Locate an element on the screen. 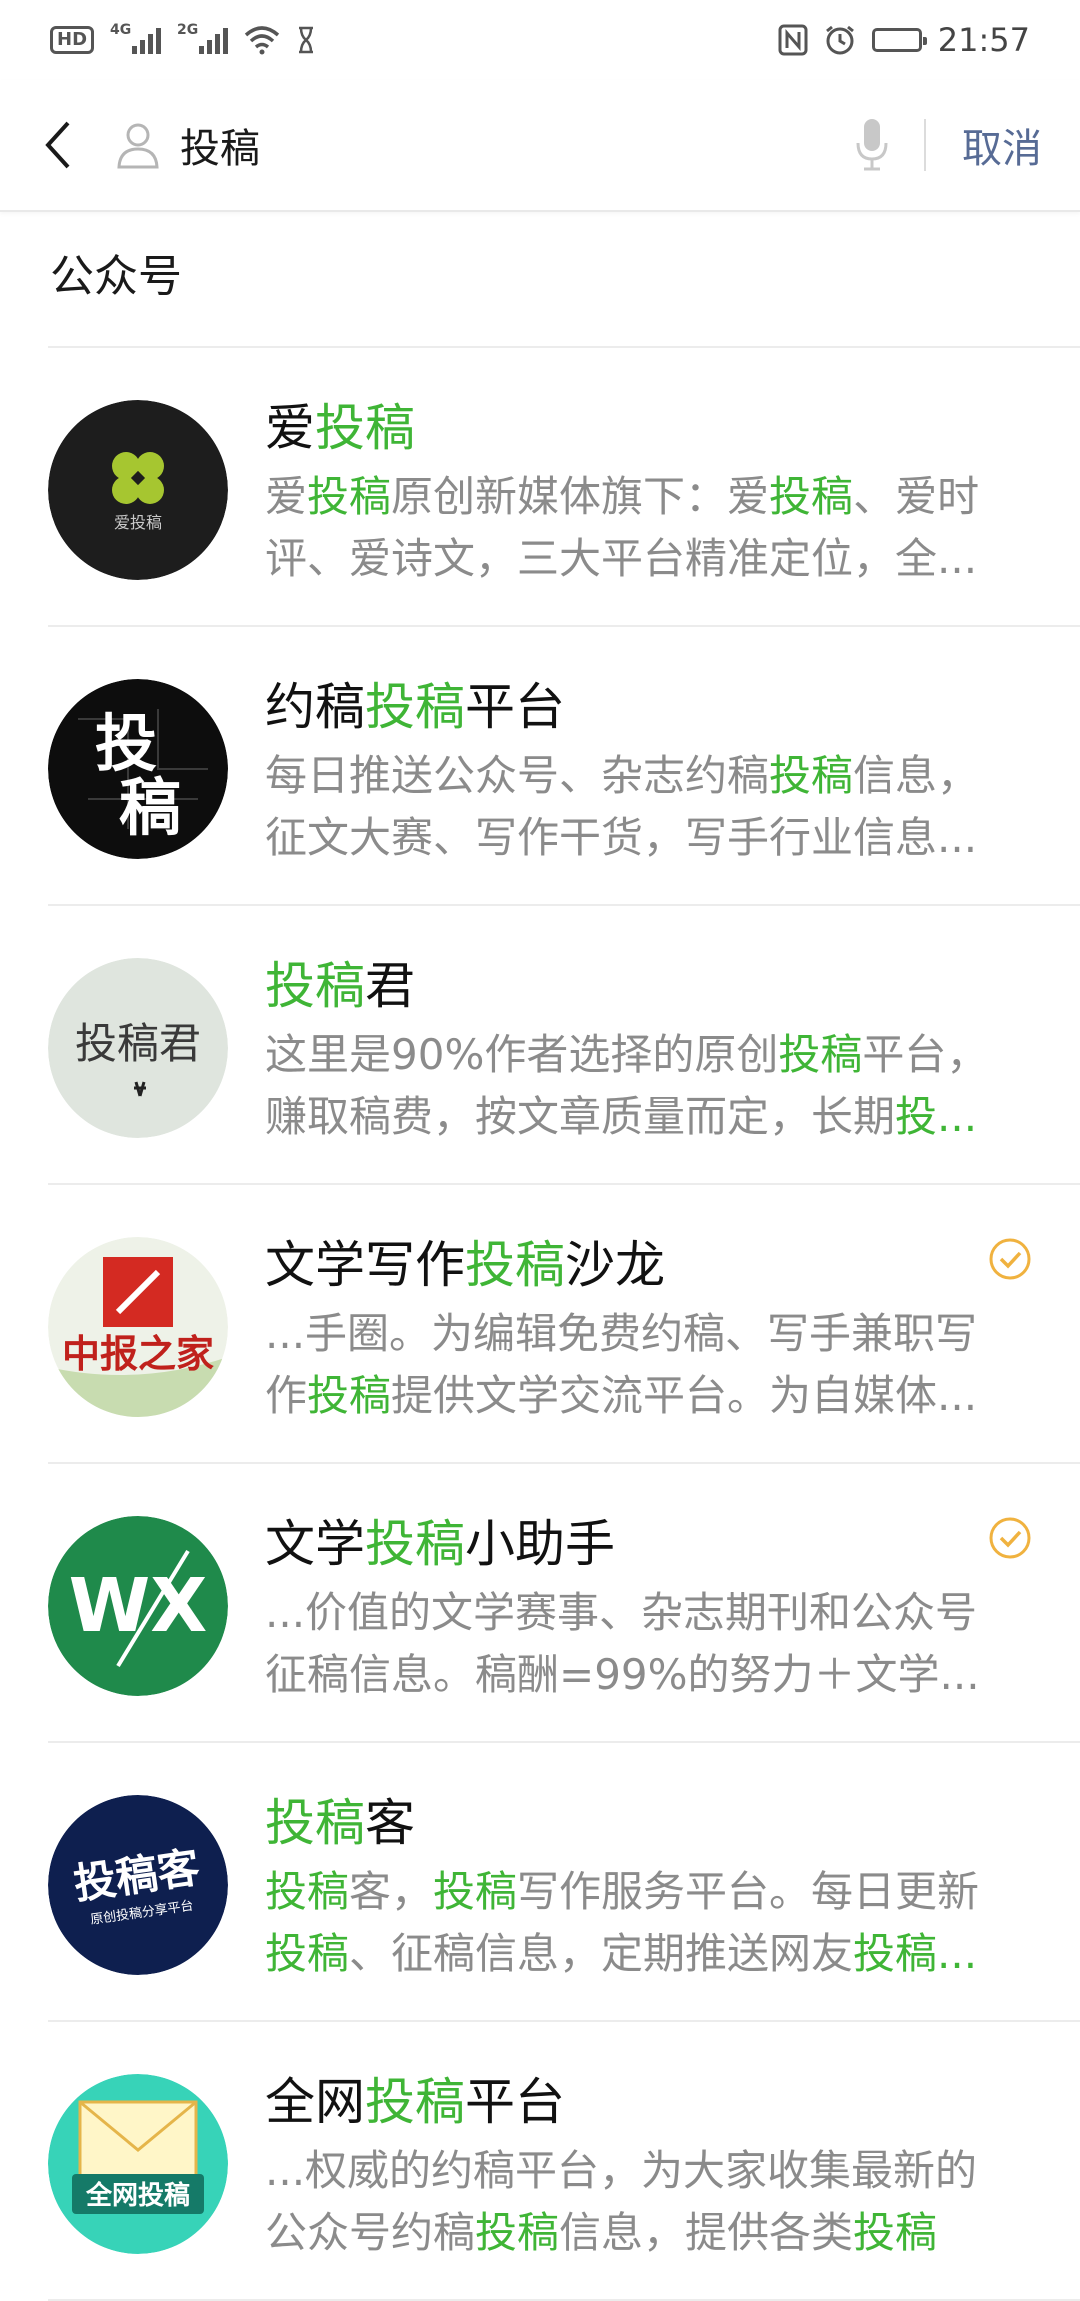  verified-badge-icon is located at coordinates (1010, 1538).